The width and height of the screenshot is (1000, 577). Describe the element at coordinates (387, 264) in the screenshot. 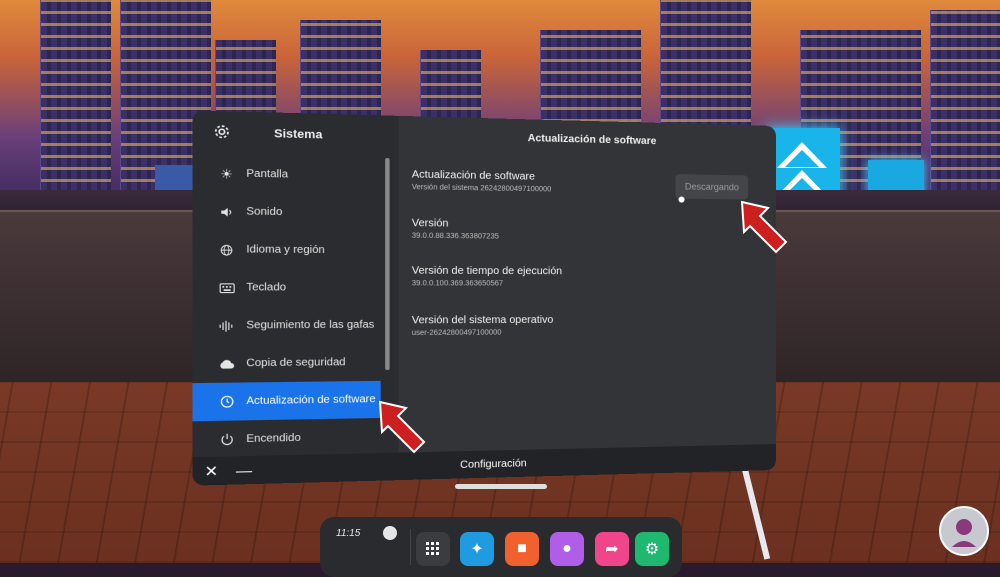

I see `sidebar-scrollbar` at that location.